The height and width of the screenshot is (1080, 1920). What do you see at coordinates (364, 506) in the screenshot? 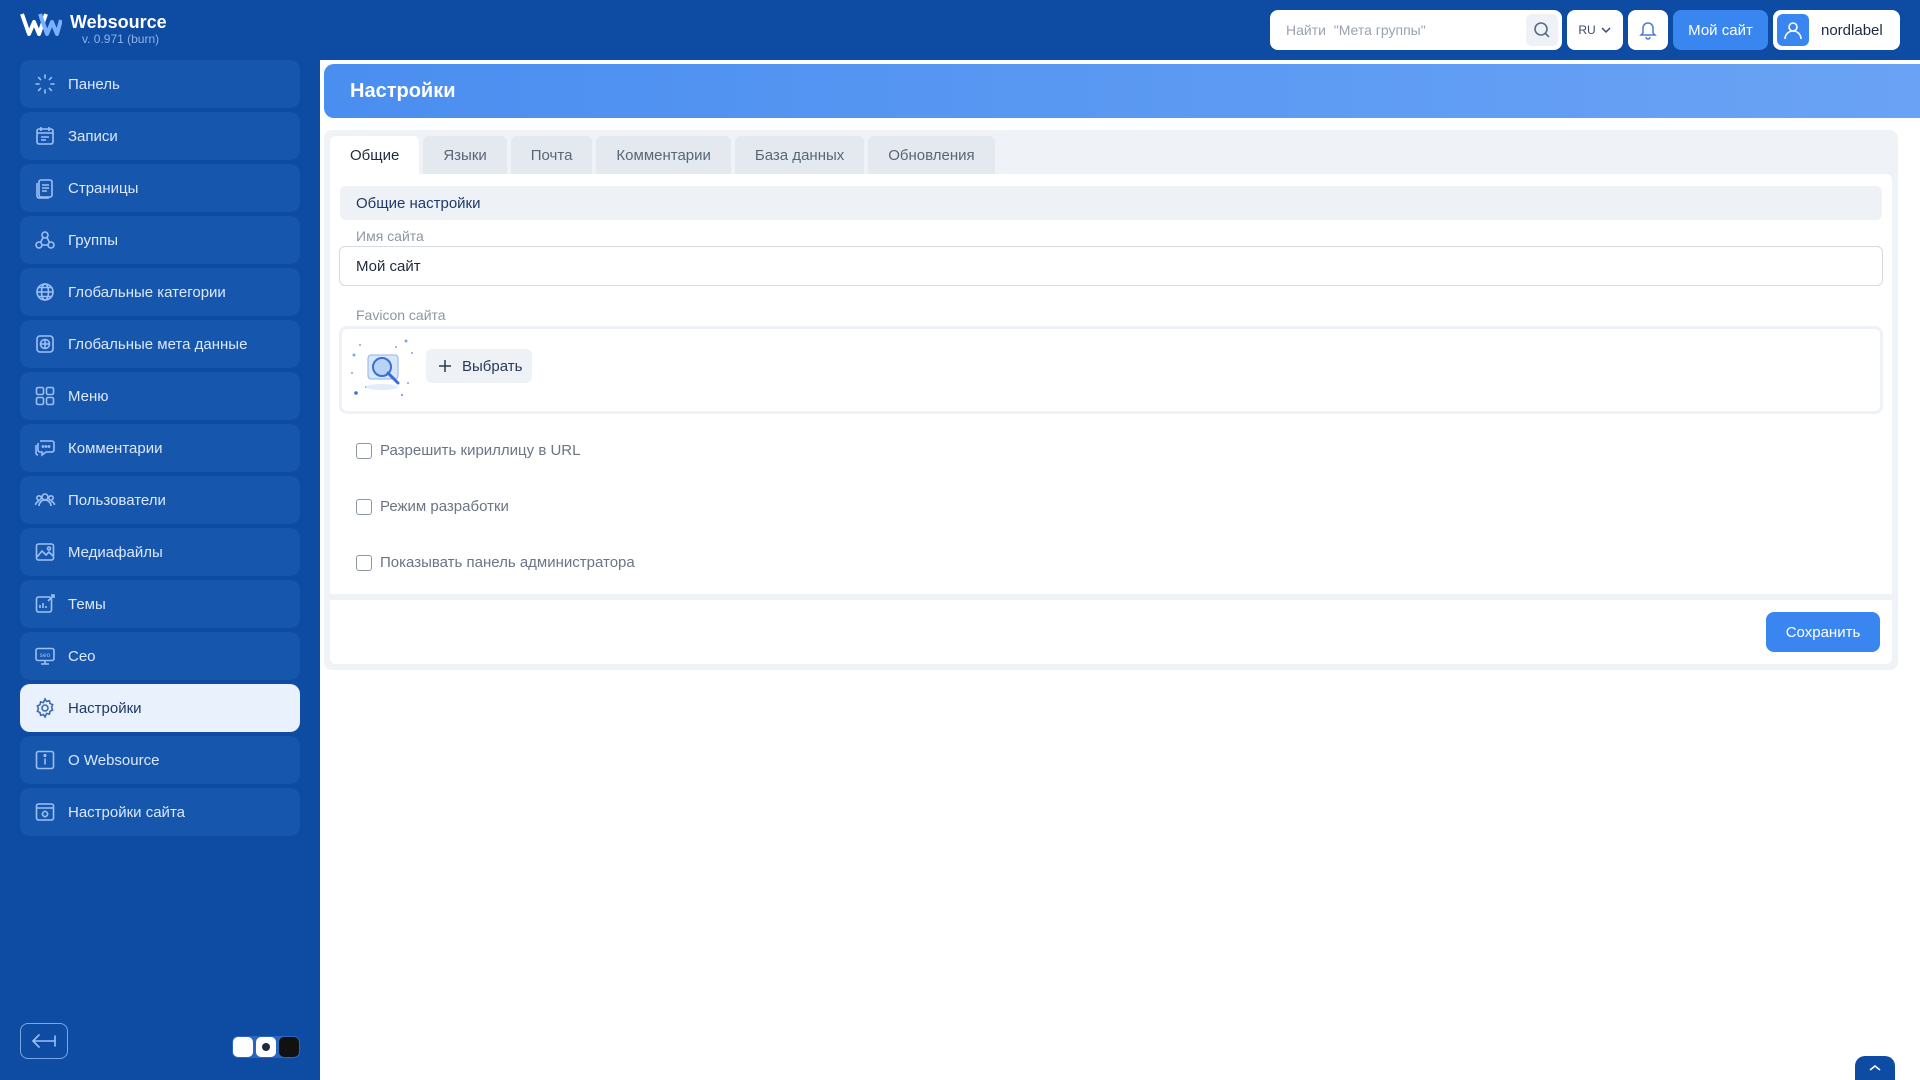
I see `checkbox-dev-mode` at bounding box center [364, 506].